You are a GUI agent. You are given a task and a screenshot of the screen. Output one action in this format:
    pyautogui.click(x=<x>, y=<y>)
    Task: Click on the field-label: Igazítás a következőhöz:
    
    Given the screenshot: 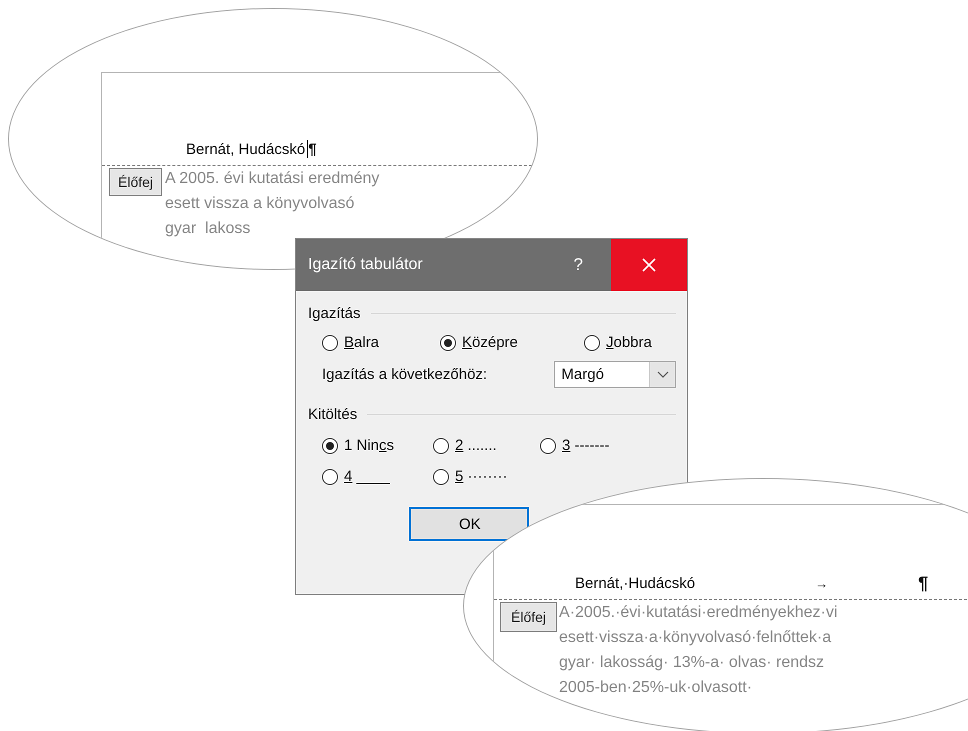 What is the action you would take?
    pyautogui.click(x=405, y=374)
    